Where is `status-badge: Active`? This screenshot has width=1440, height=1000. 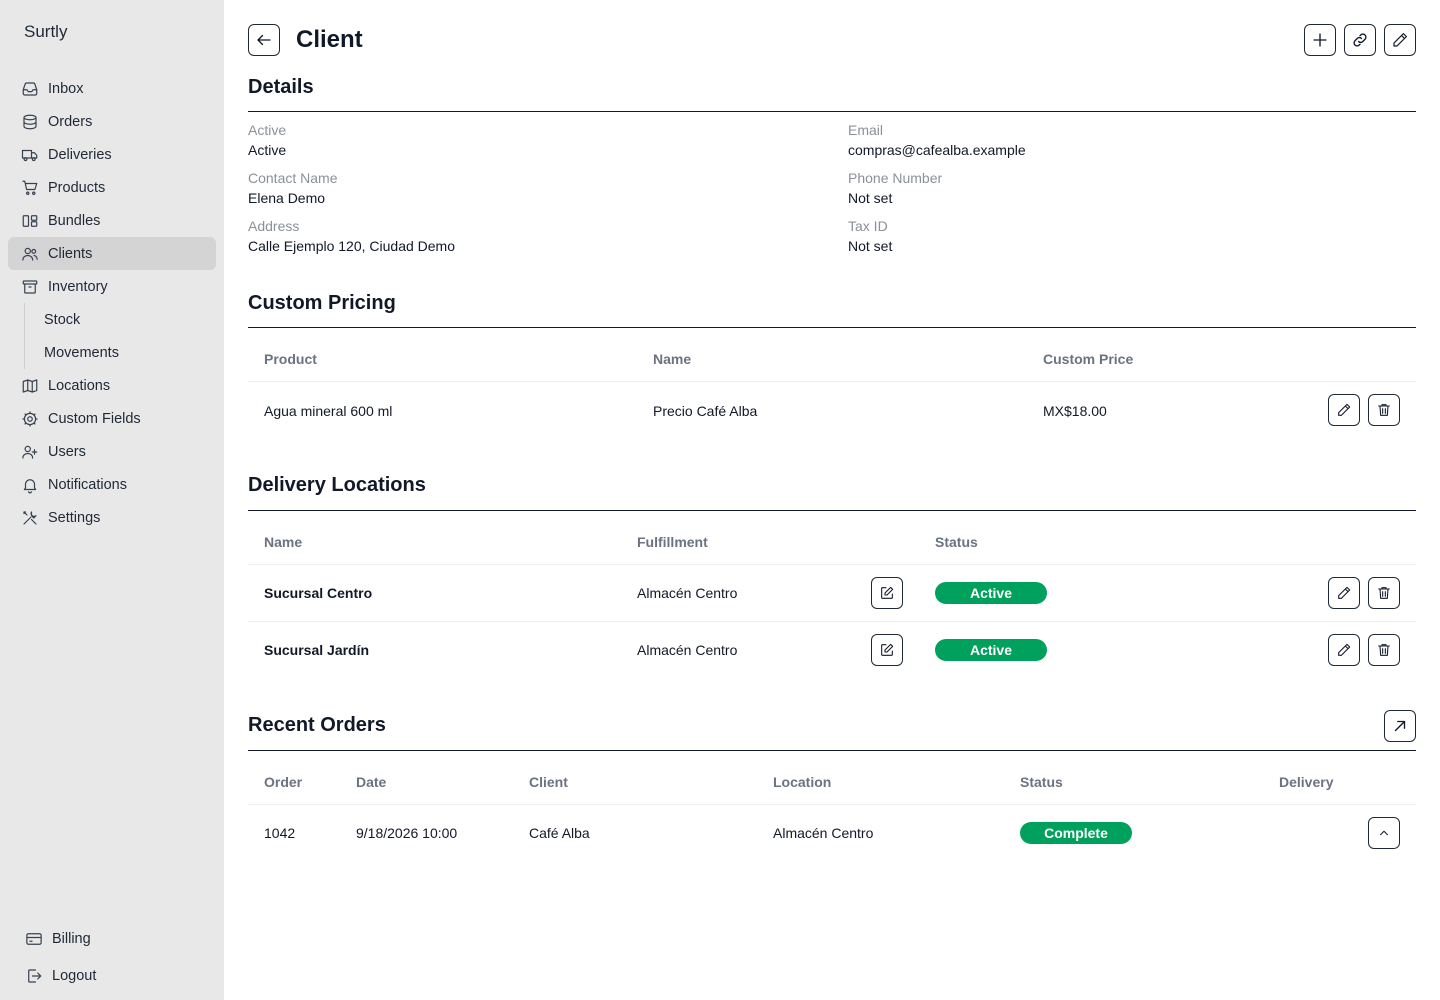
status-badge: Active is located at coordinates (991, 593).